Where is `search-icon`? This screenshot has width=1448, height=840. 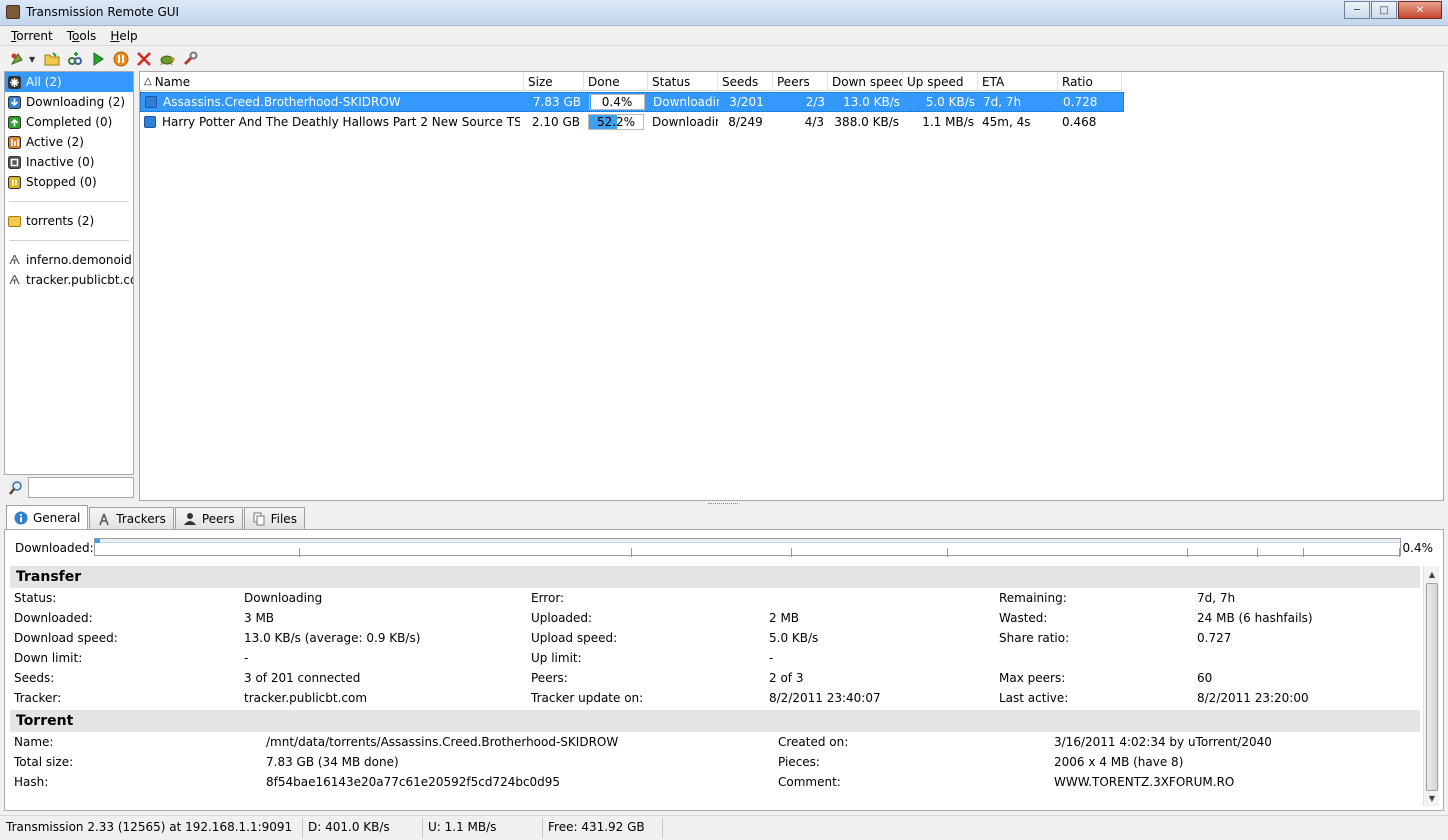 search-icon is located at coordinates (15, 488).